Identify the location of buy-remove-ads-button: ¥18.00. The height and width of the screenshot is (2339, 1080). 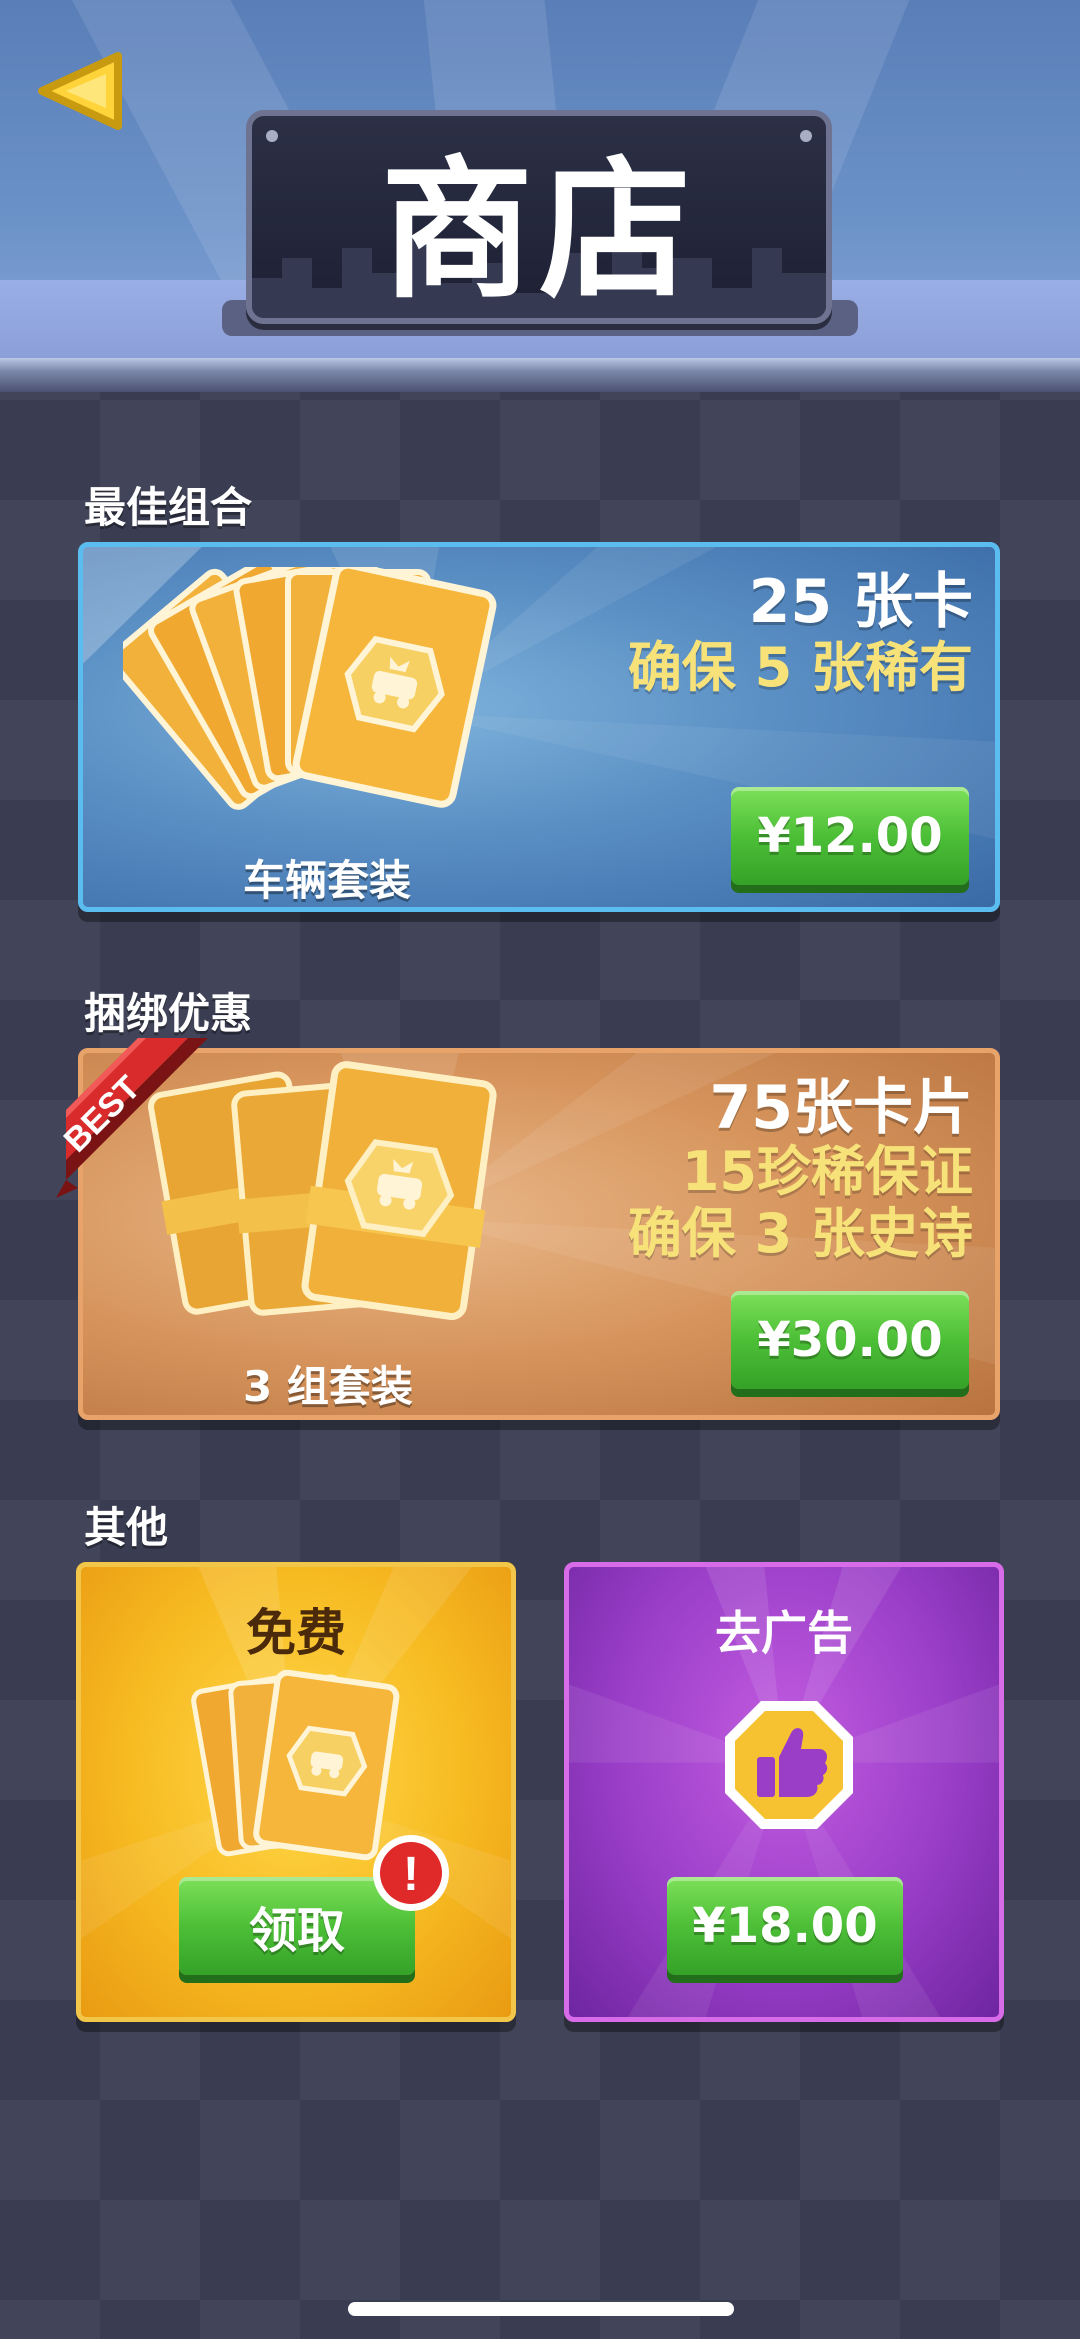
(785, 1926).